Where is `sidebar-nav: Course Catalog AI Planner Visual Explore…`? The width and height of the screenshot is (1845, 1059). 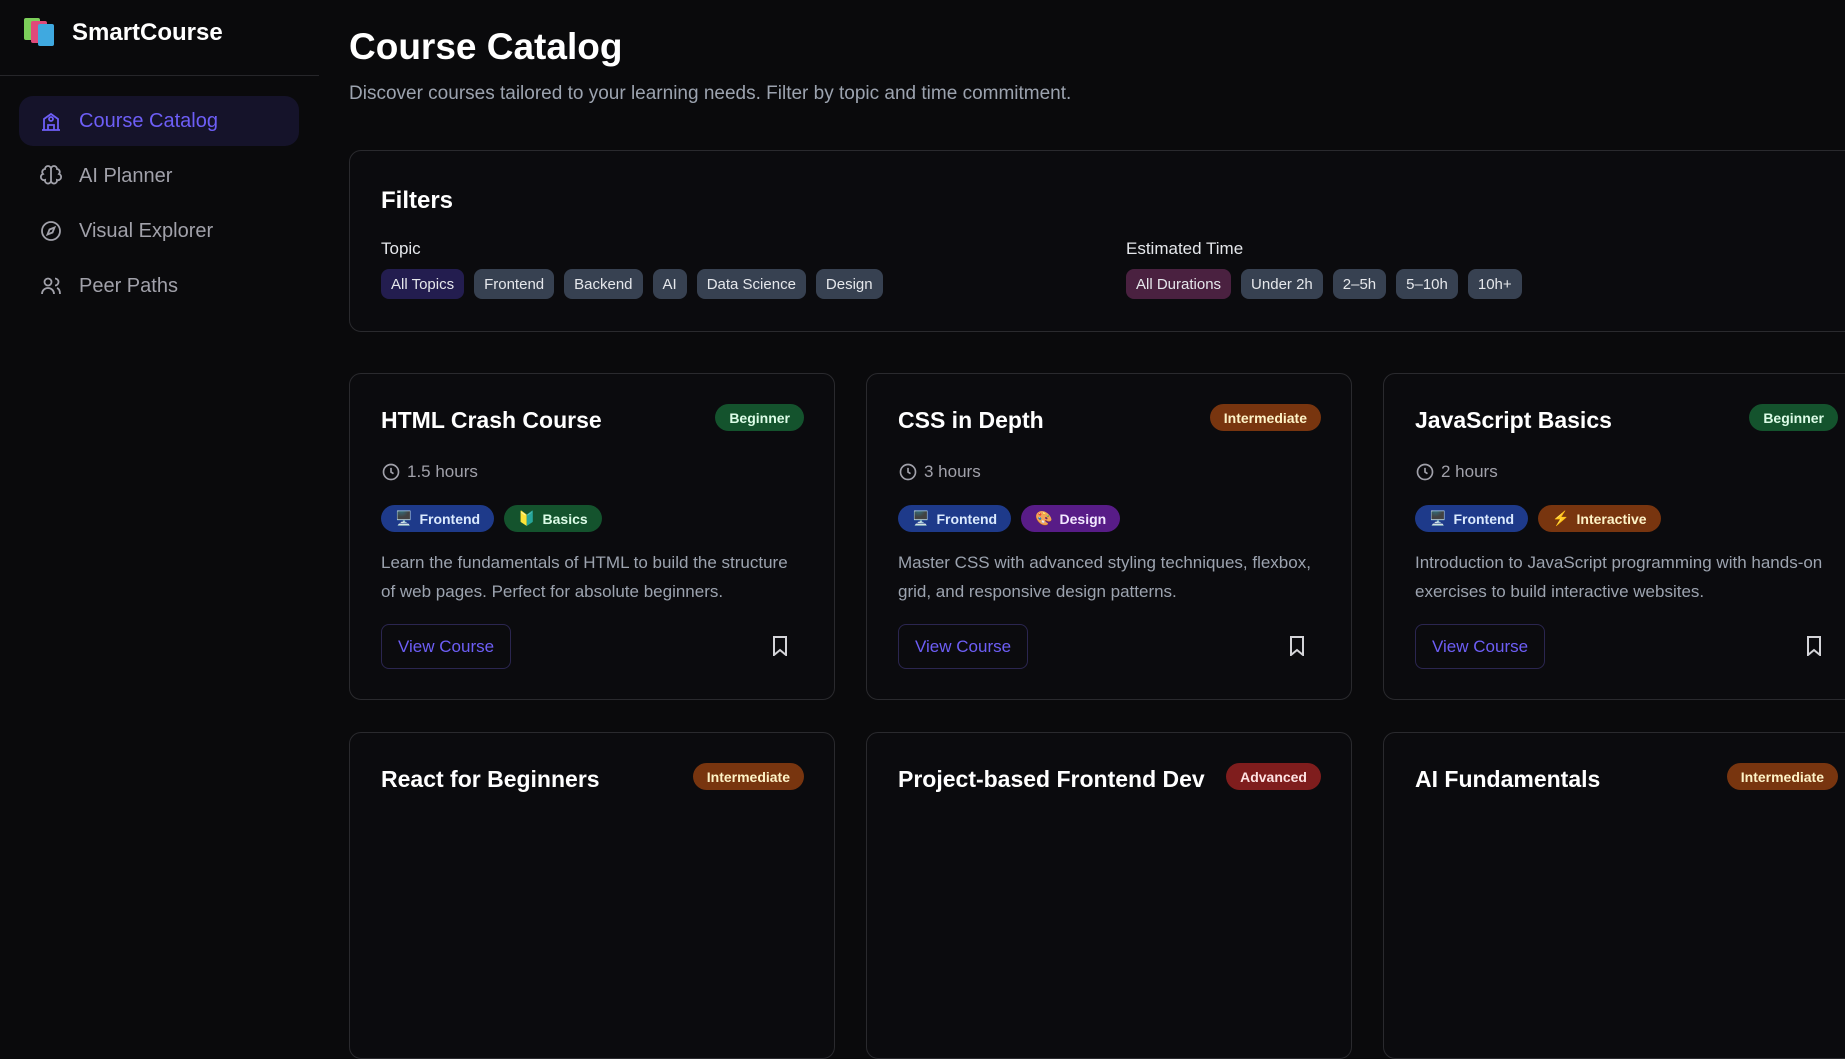 sidebar-nav: Course Catalog AI Planner Visual Explore… is located at coordinates (159, 206).